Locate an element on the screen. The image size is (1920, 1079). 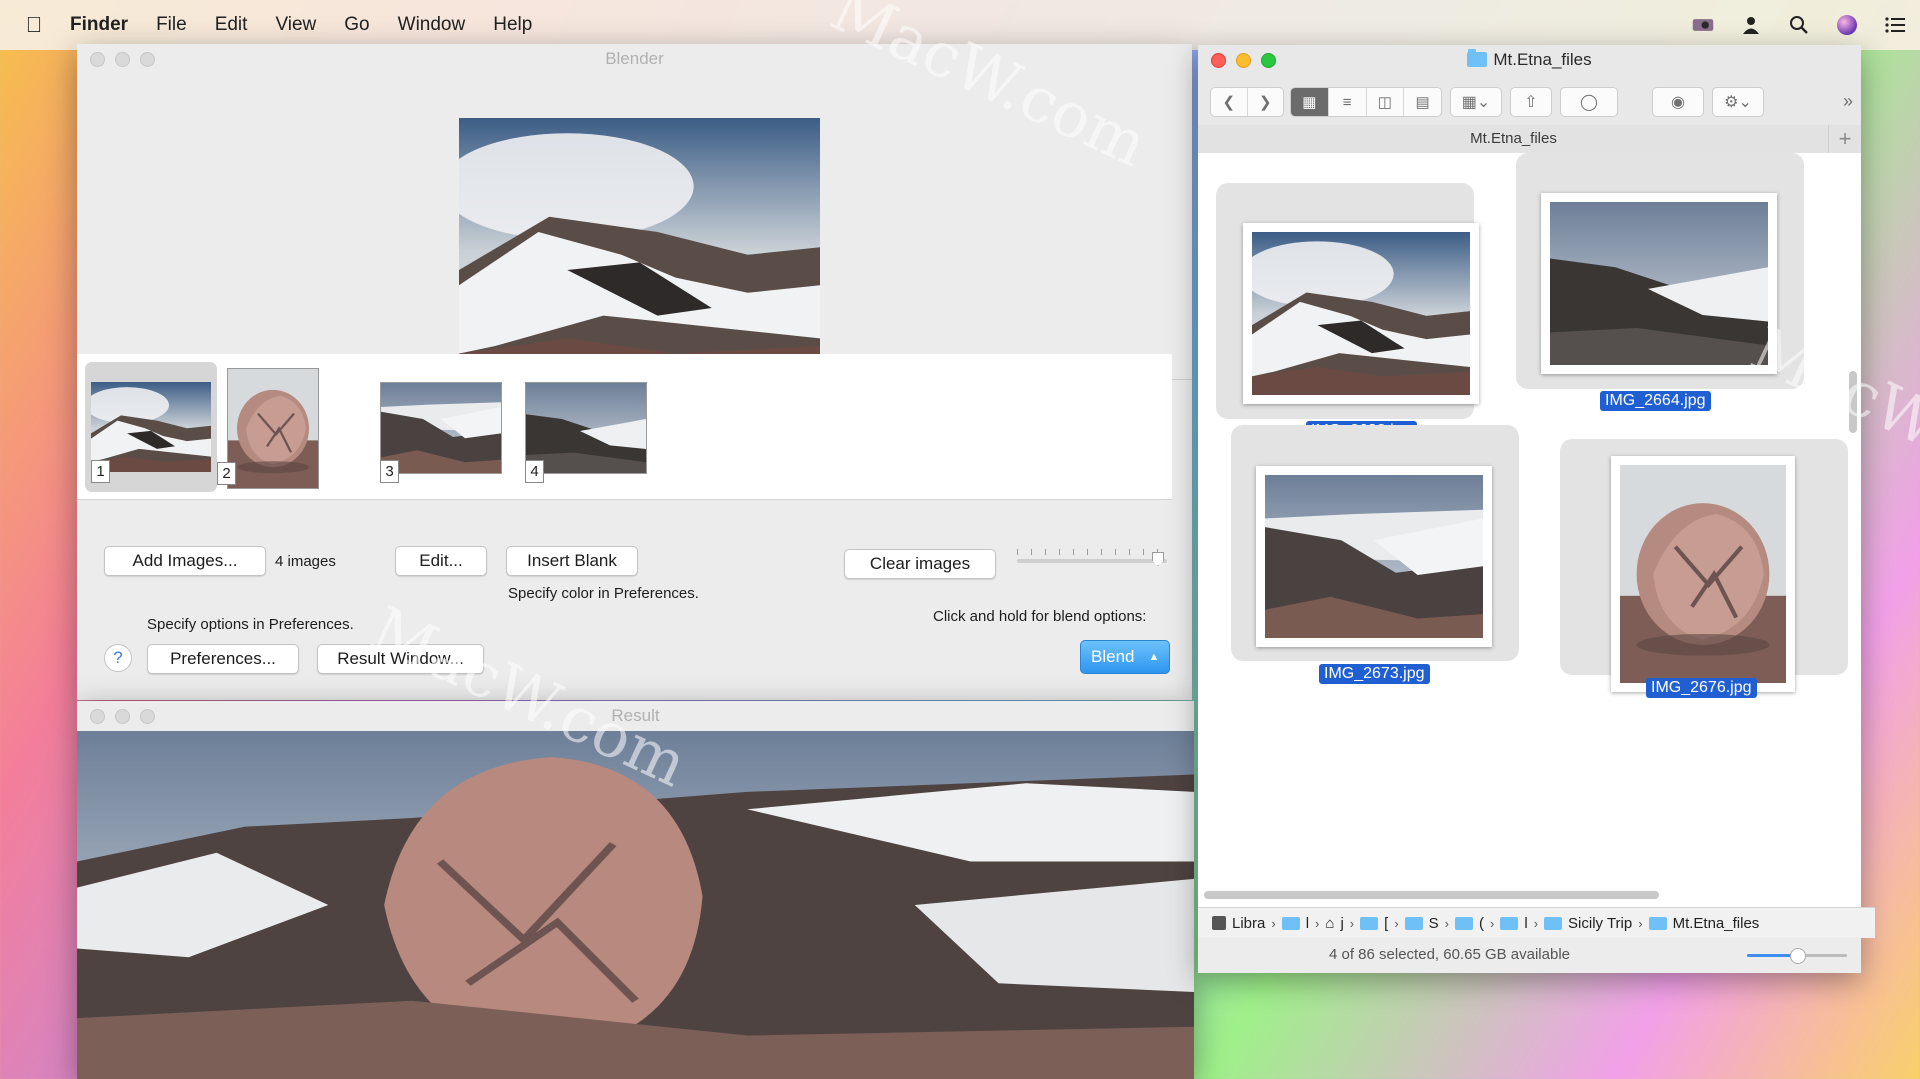
file-item-img2664 is located at coordinates (1659, 283).